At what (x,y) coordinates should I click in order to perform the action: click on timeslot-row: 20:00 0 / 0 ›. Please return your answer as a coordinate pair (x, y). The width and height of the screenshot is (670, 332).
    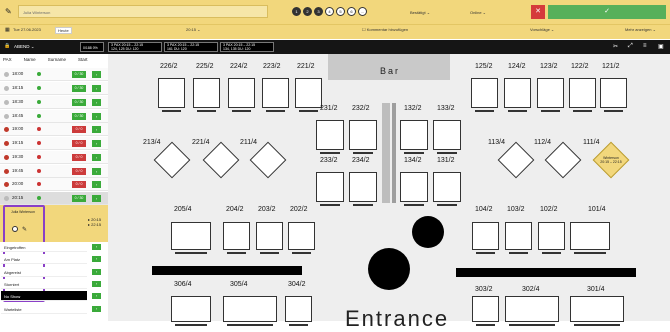
    Looking at the image, I should click on (54, 184).